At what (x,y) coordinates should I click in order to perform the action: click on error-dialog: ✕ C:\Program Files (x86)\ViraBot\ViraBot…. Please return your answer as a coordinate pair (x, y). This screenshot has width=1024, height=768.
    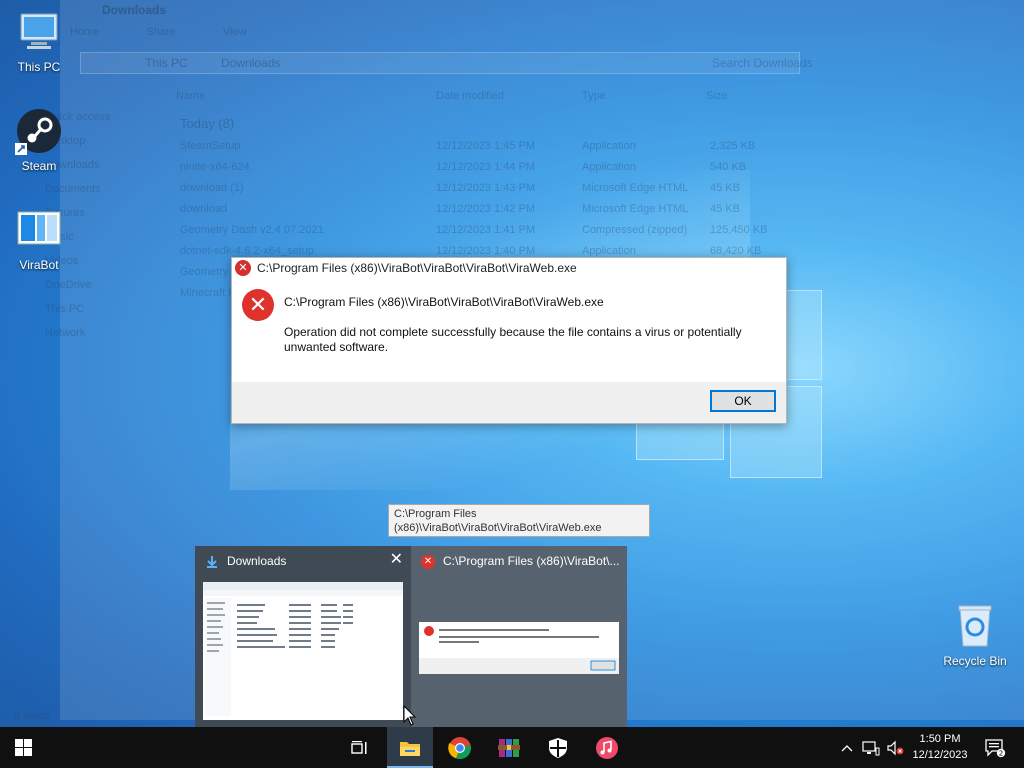
    Looking at the image, I should click on (509, 340).